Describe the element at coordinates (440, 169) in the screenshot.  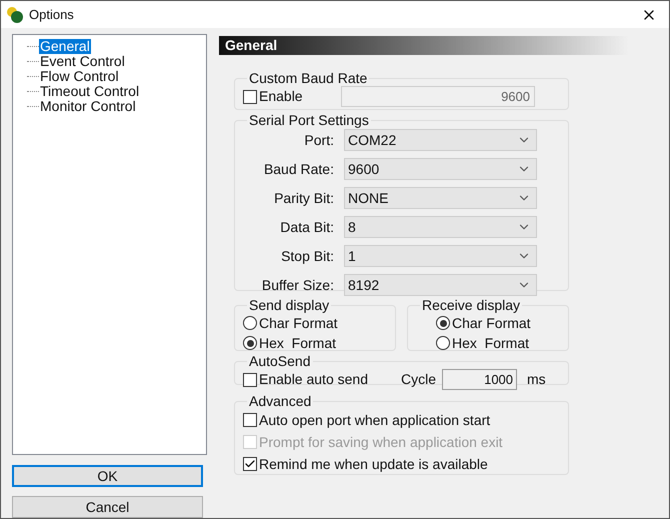
I see `dropdown: 9600` at that location.